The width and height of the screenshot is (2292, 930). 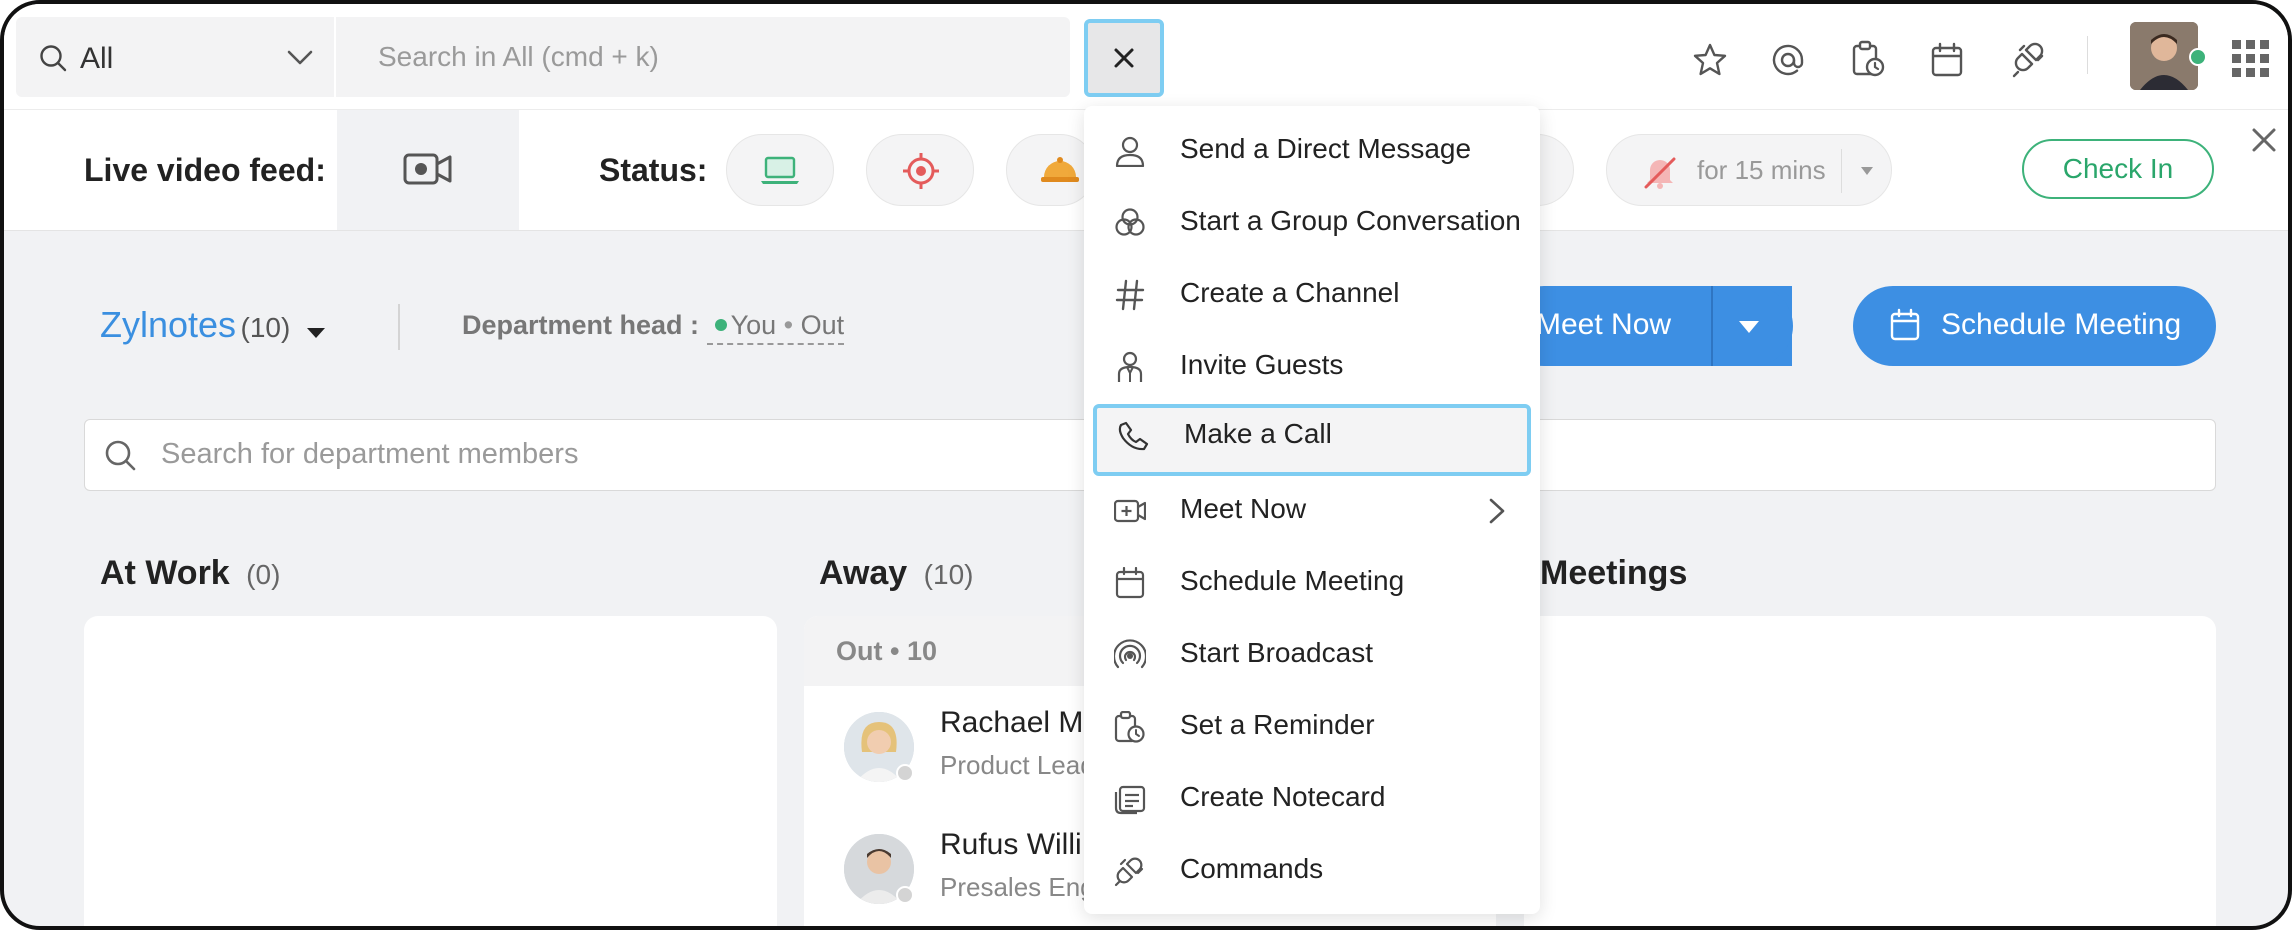 What do you see at coordinates (1020, 722) in the screenshot?
I see `member-name: Rachael Ma` at bounding box center [1020, 722].